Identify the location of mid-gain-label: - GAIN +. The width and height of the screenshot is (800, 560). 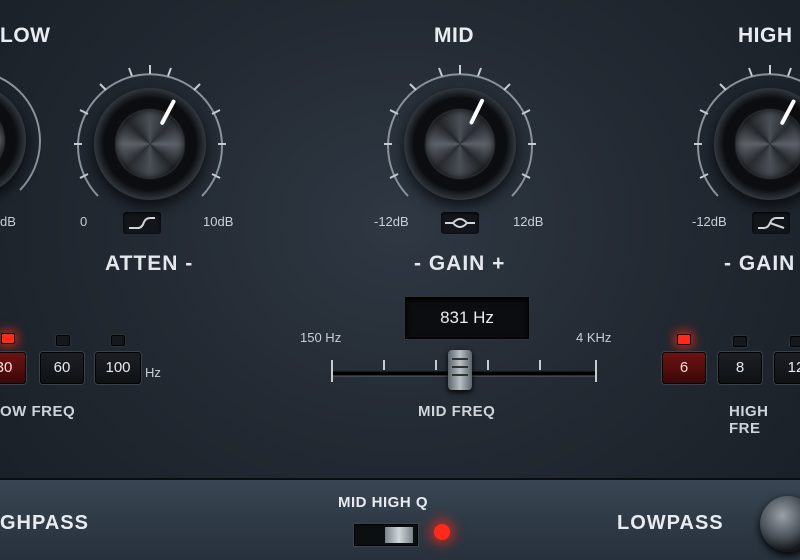
(460, 263).